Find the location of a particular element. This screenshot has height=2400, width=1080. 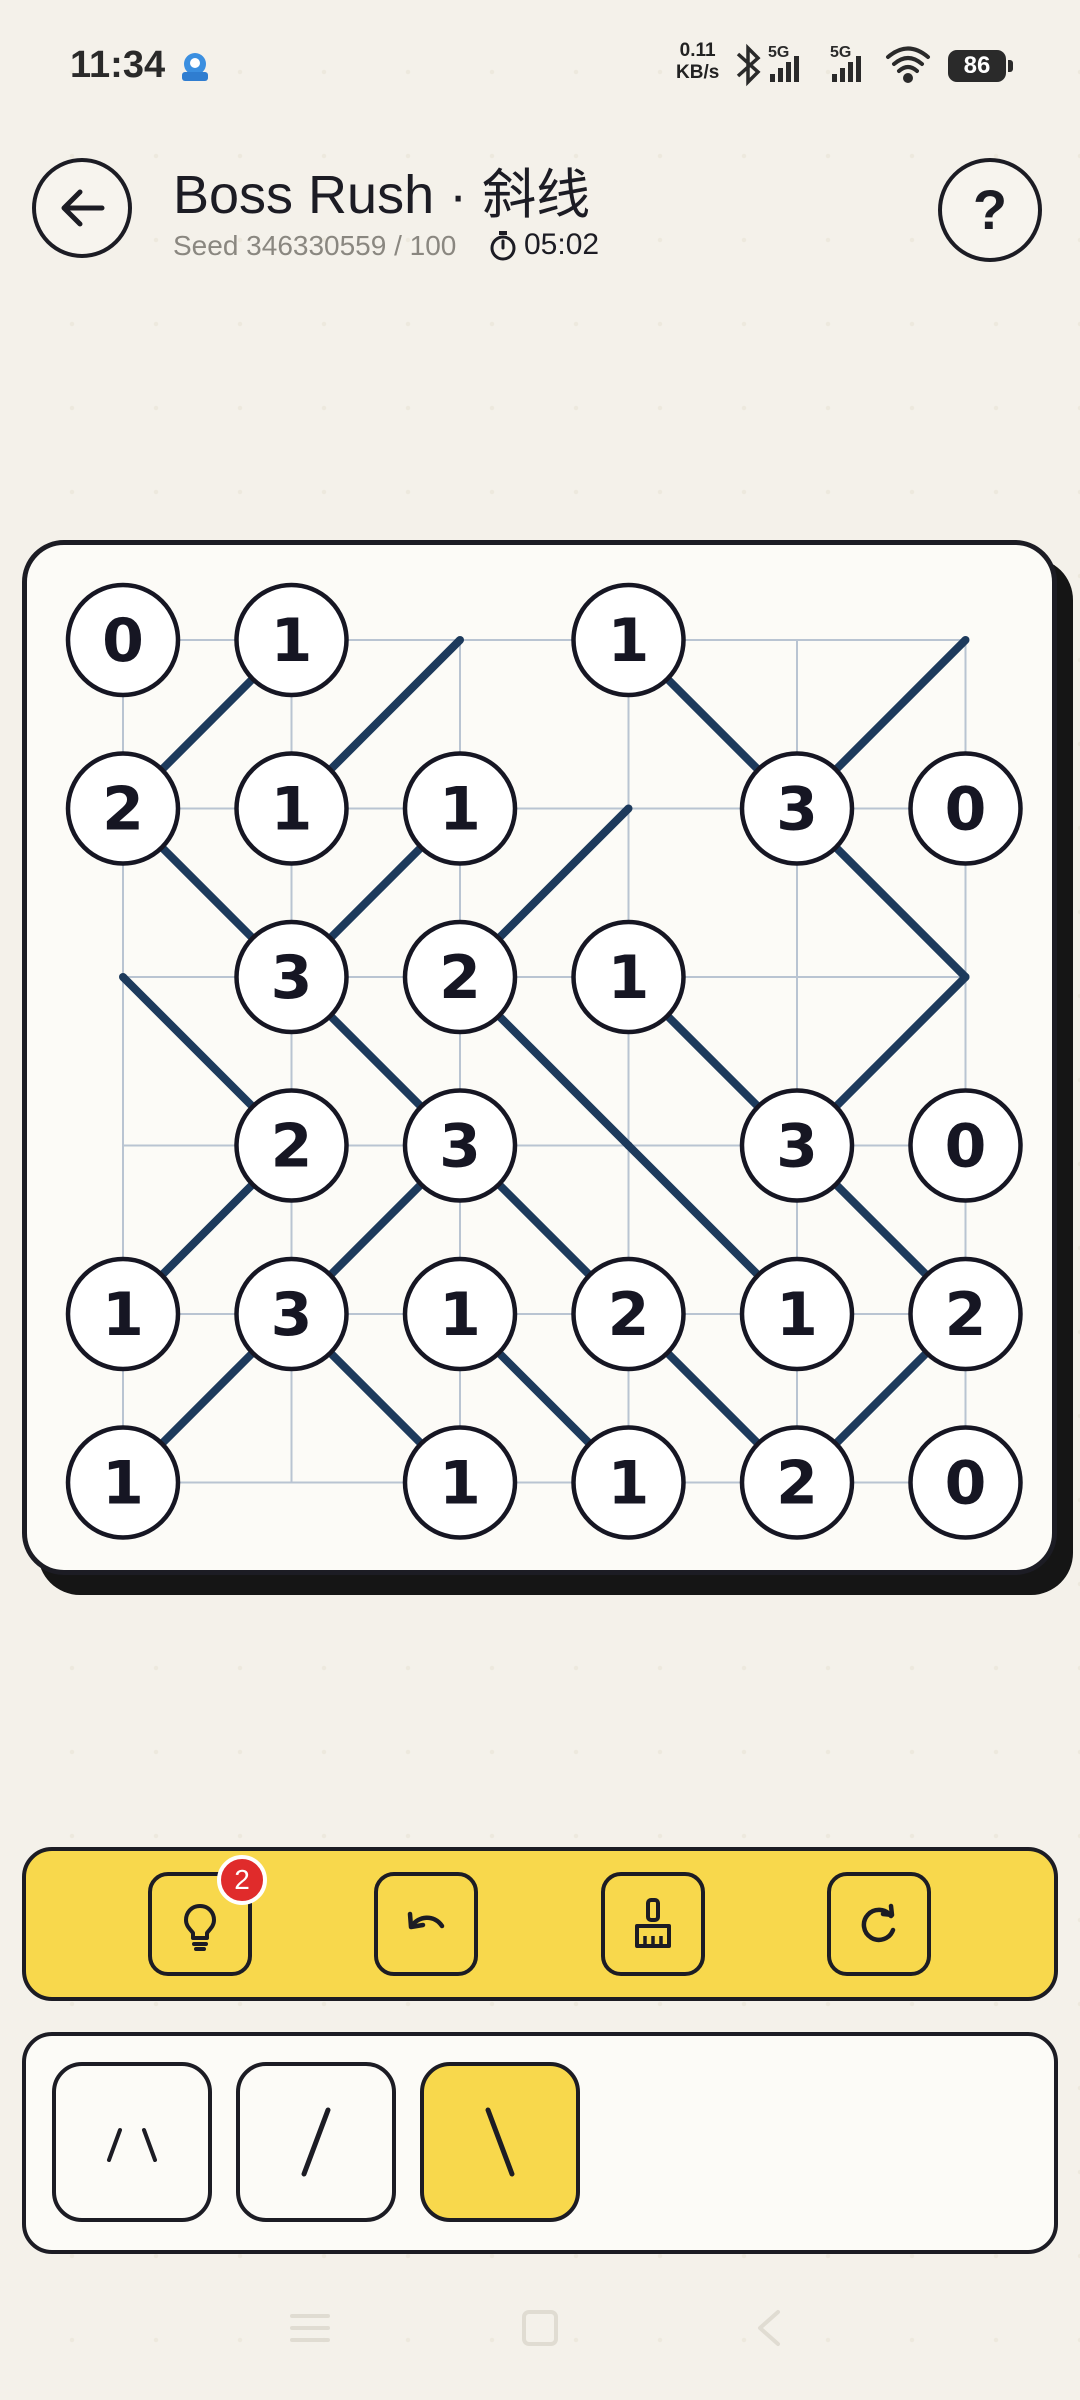

restart-button is located at coordinates (879, 1924).